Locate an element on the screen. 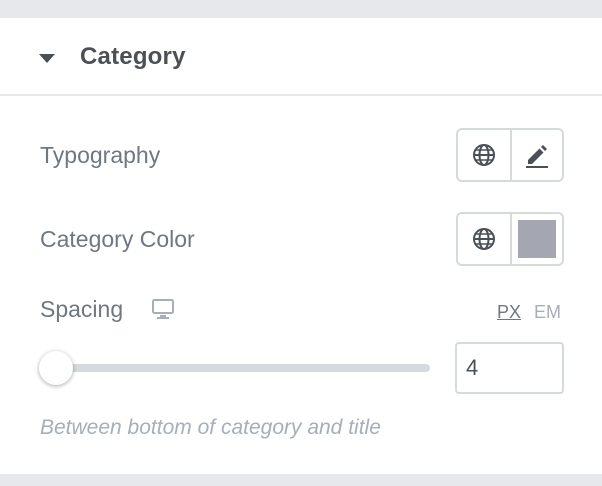 The image size is (602, 486). category-color-global-button is located at coordinates (484, 239).